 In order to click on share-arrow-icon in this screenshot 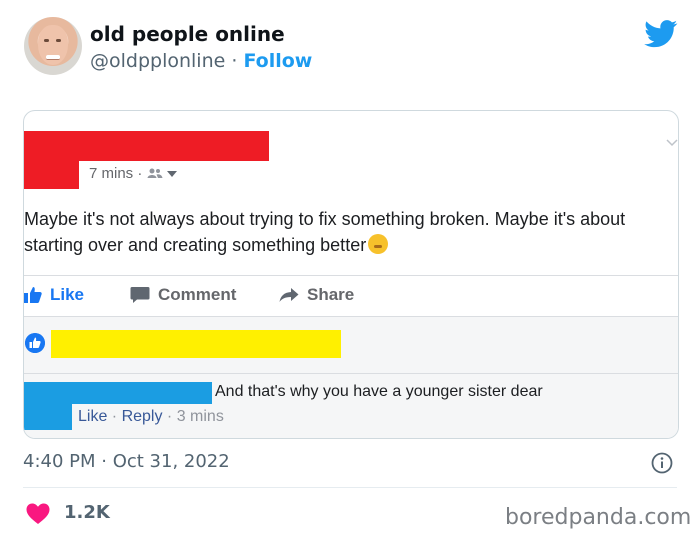, I will do `click(289, 295)`.